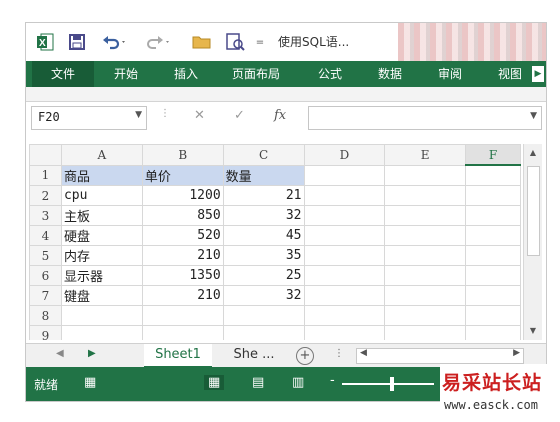 The width and height of the screenshot is (560, 422). What do you see at coordinates (182, 195) in the screenshot?
I see `cell: 1200` at bounding box center [182, 195].